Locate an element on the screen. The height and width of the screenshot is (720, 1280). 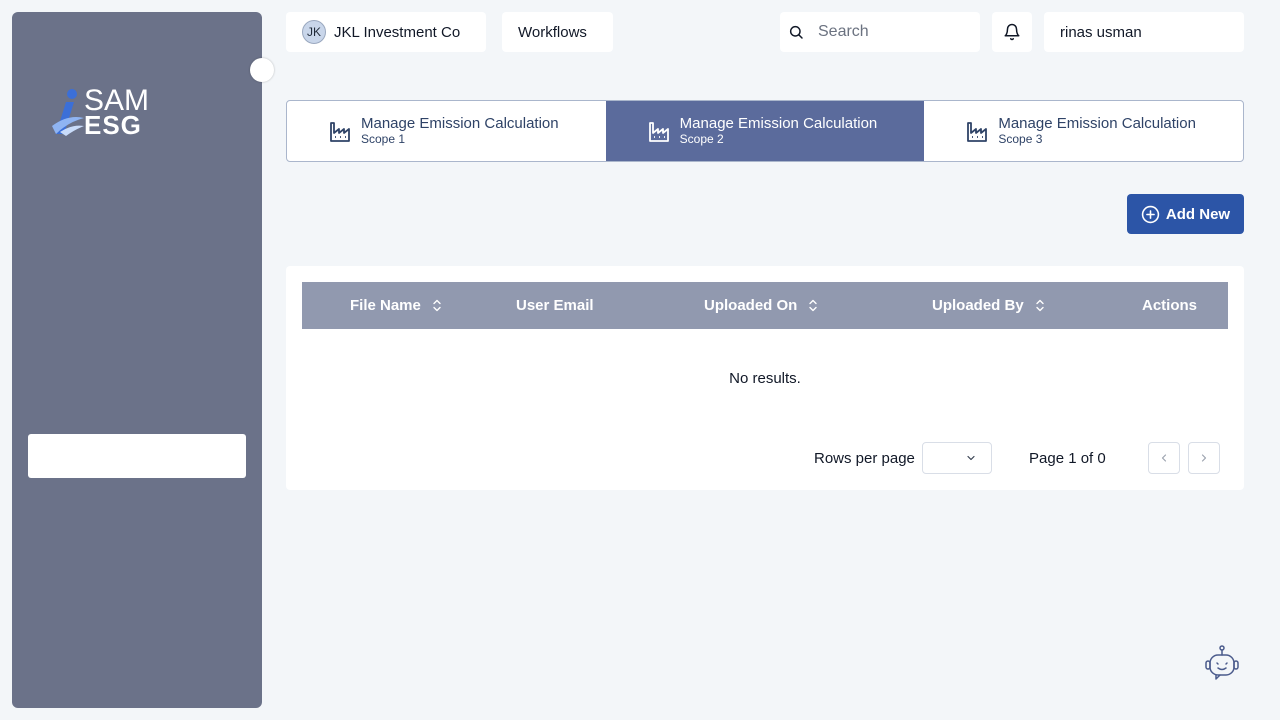
chevron-left-icon is located at coordinates (1164, 458).